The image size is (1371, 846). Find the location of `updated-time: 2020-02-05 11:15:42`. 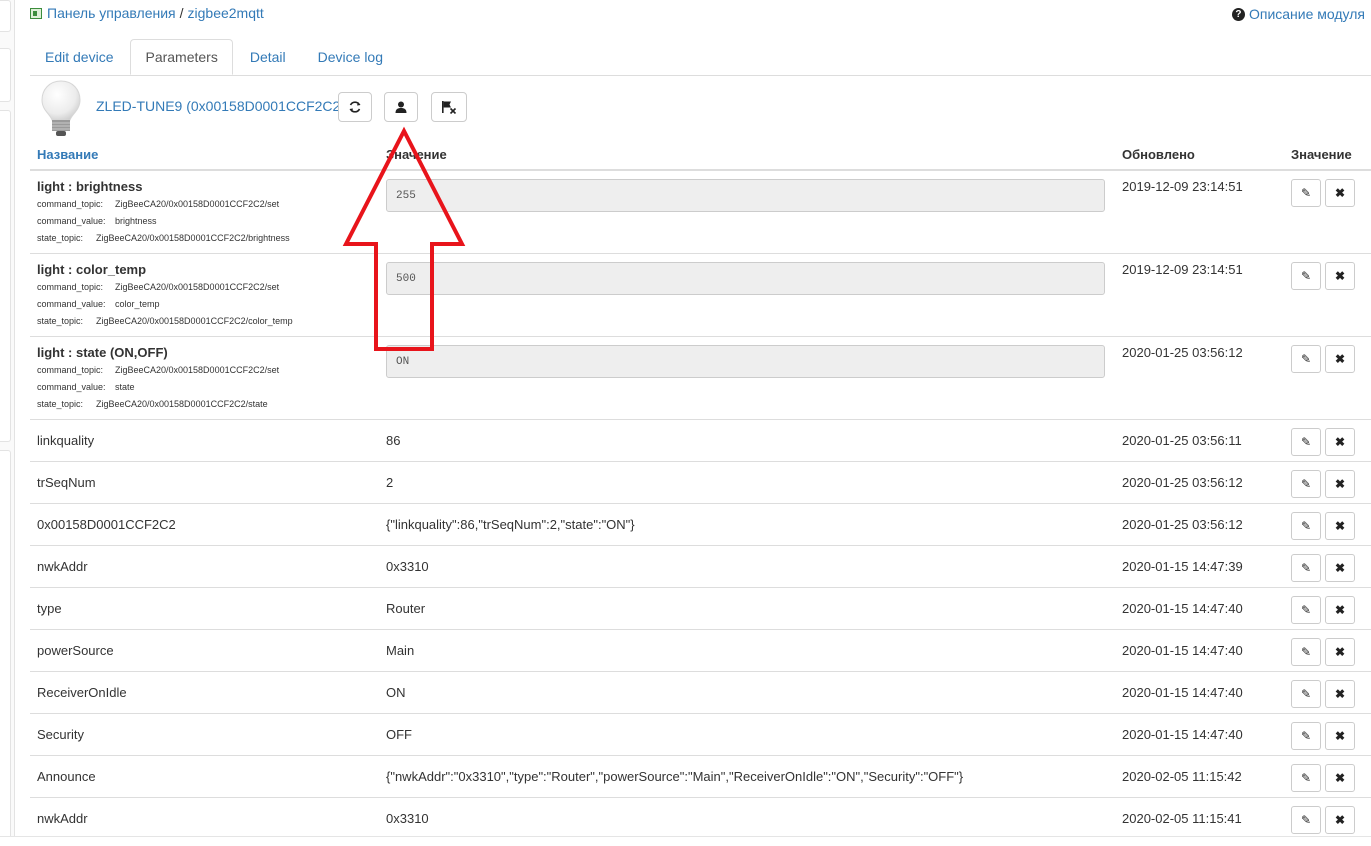

updated-time: 2020-02-05 11:15:42 is located at coordinates (1182, 776).